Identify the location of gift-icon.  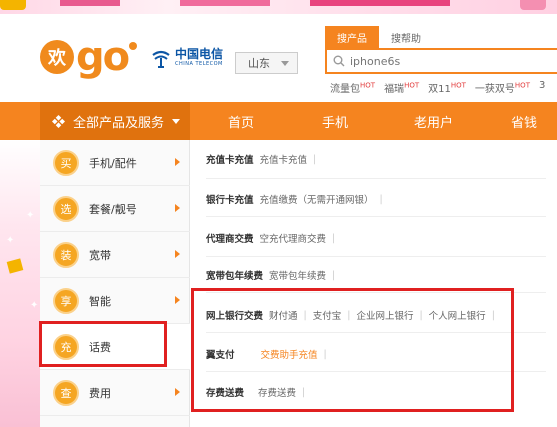
(15, 266).